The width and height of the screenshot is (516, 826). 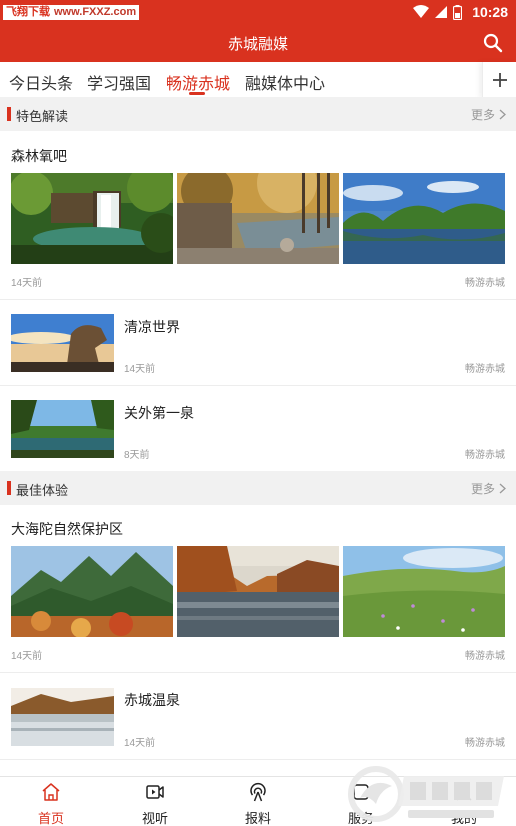 What do you see at coordinates (258, 114) in the screenshot?
I see `section-header-featured: 特色解读 更多` at bounding box center [258, 114].